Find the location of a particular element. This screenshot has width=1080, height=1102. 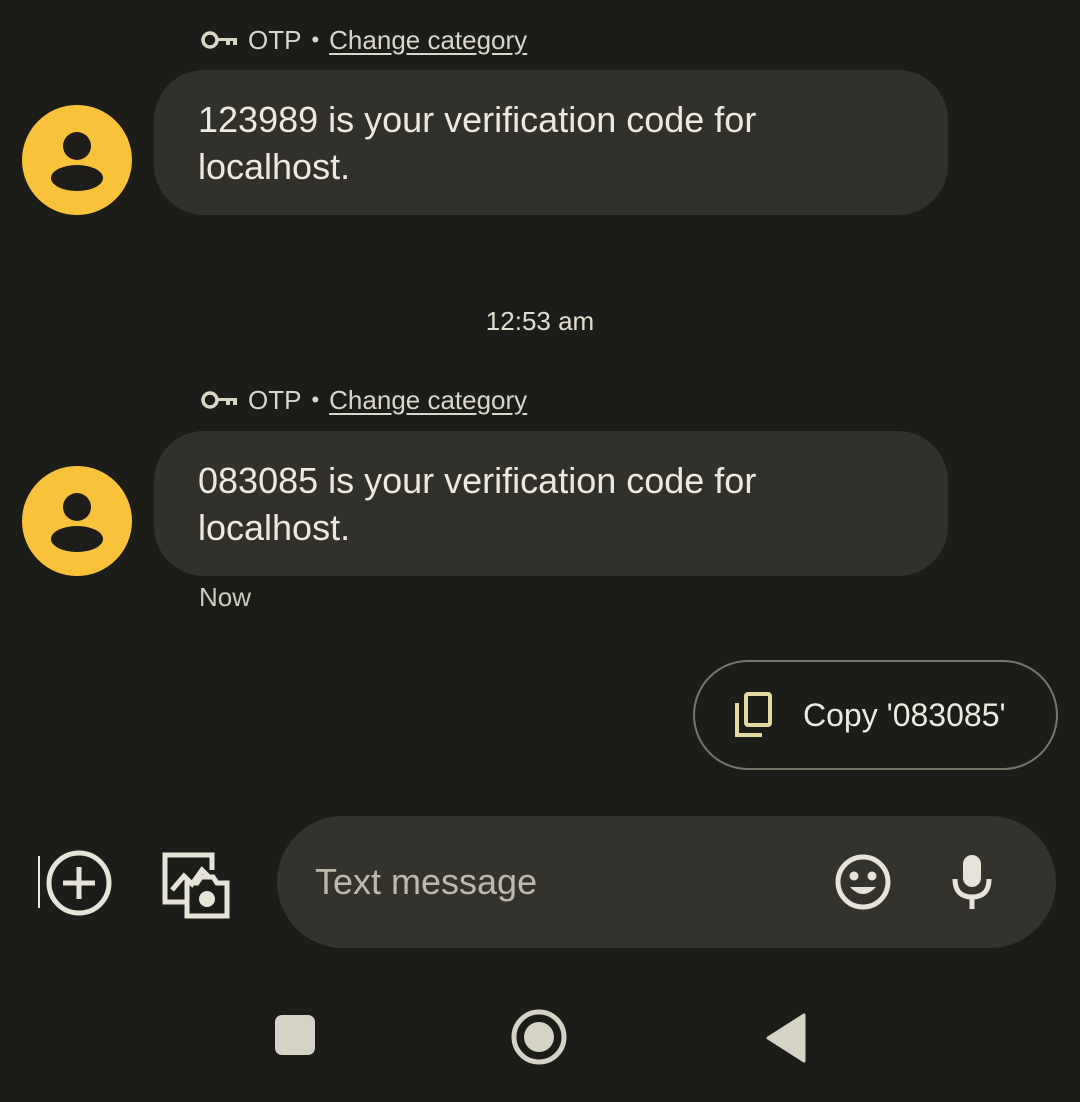

emoji-icon is located at coordinates (863, 882).